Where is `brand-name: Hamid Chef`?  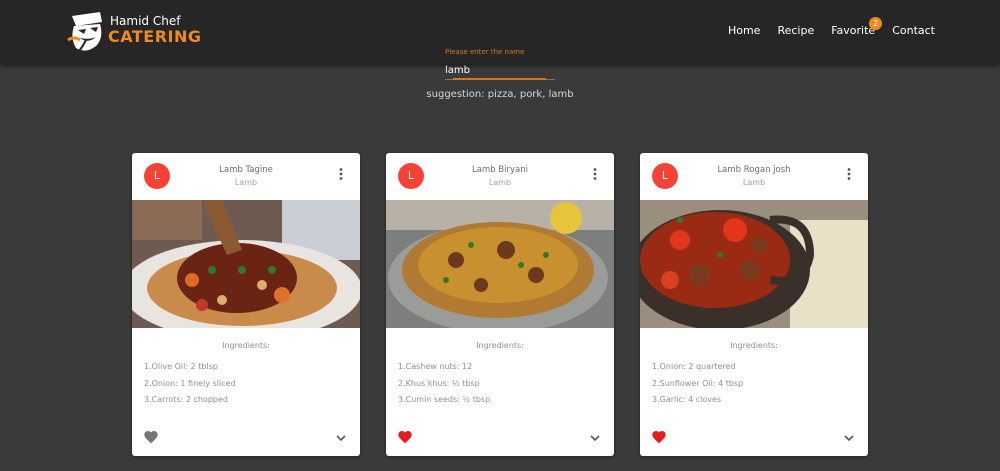
brand-name: Hamid Chef is located at coordinates (145, 21).